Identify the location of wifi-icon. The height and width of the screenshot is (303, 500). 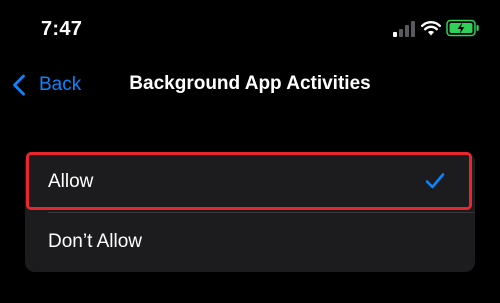
(431, 28).